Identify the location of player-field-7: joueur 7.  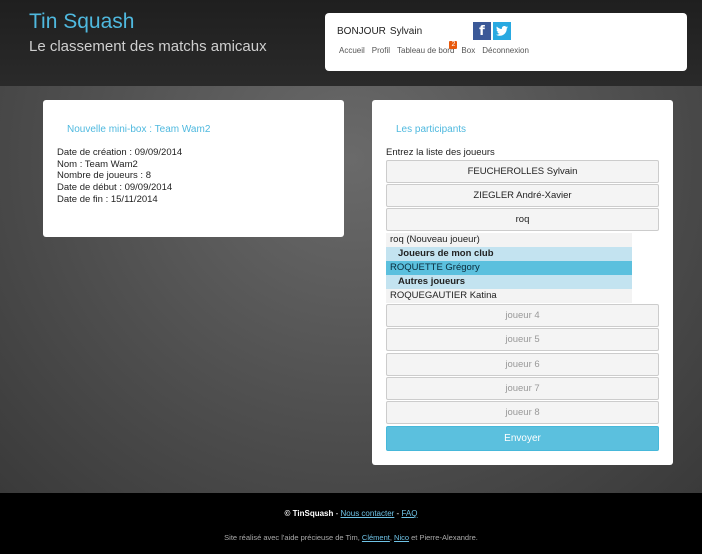
(522, 388).